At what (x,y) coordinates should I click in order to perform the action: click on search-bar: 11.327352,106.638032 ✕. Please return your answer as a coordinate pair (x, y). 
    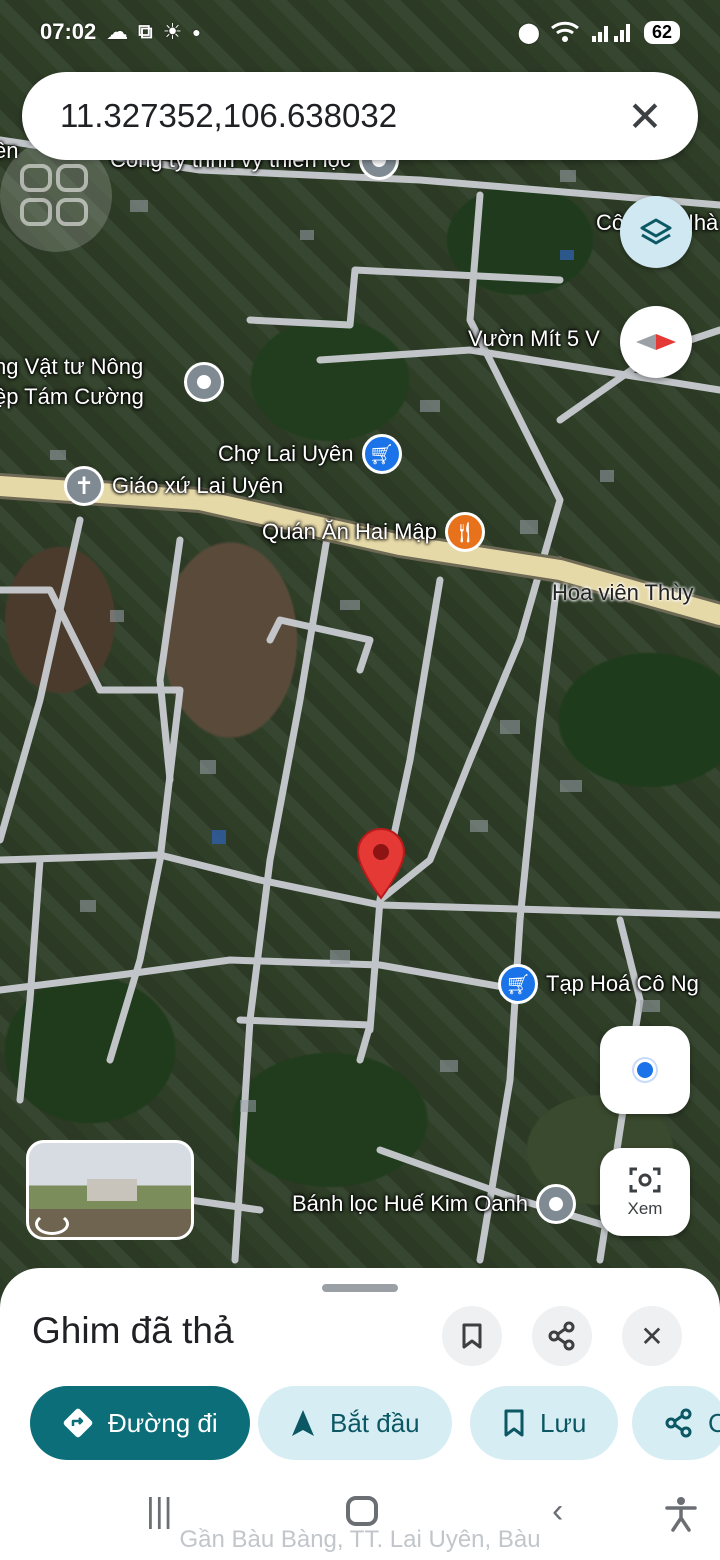
    Looking at the image, I should click on (360, 116).